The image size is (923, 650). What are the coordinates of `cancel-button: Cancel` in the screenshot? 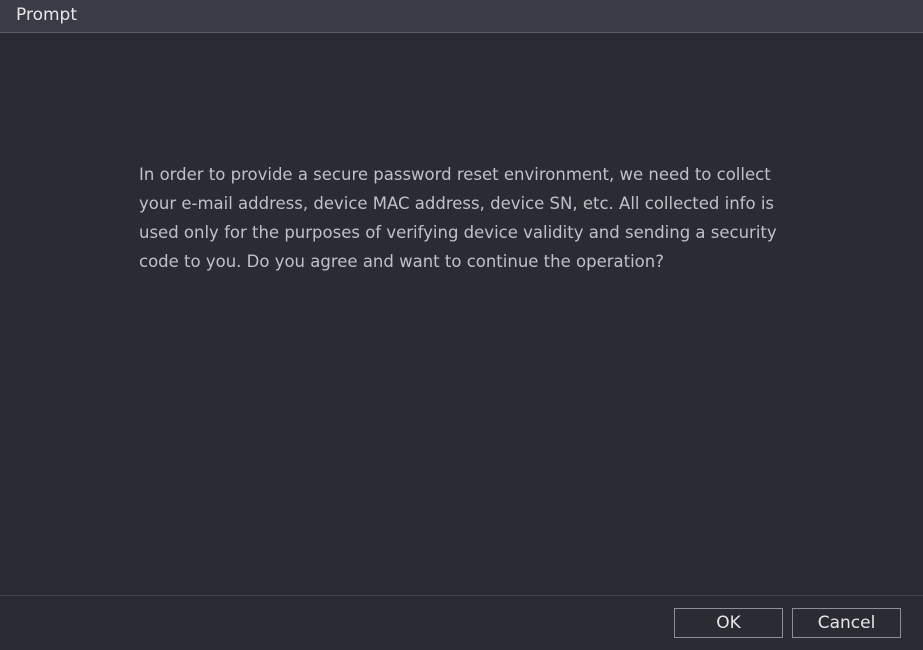 It's located at (846, 623).